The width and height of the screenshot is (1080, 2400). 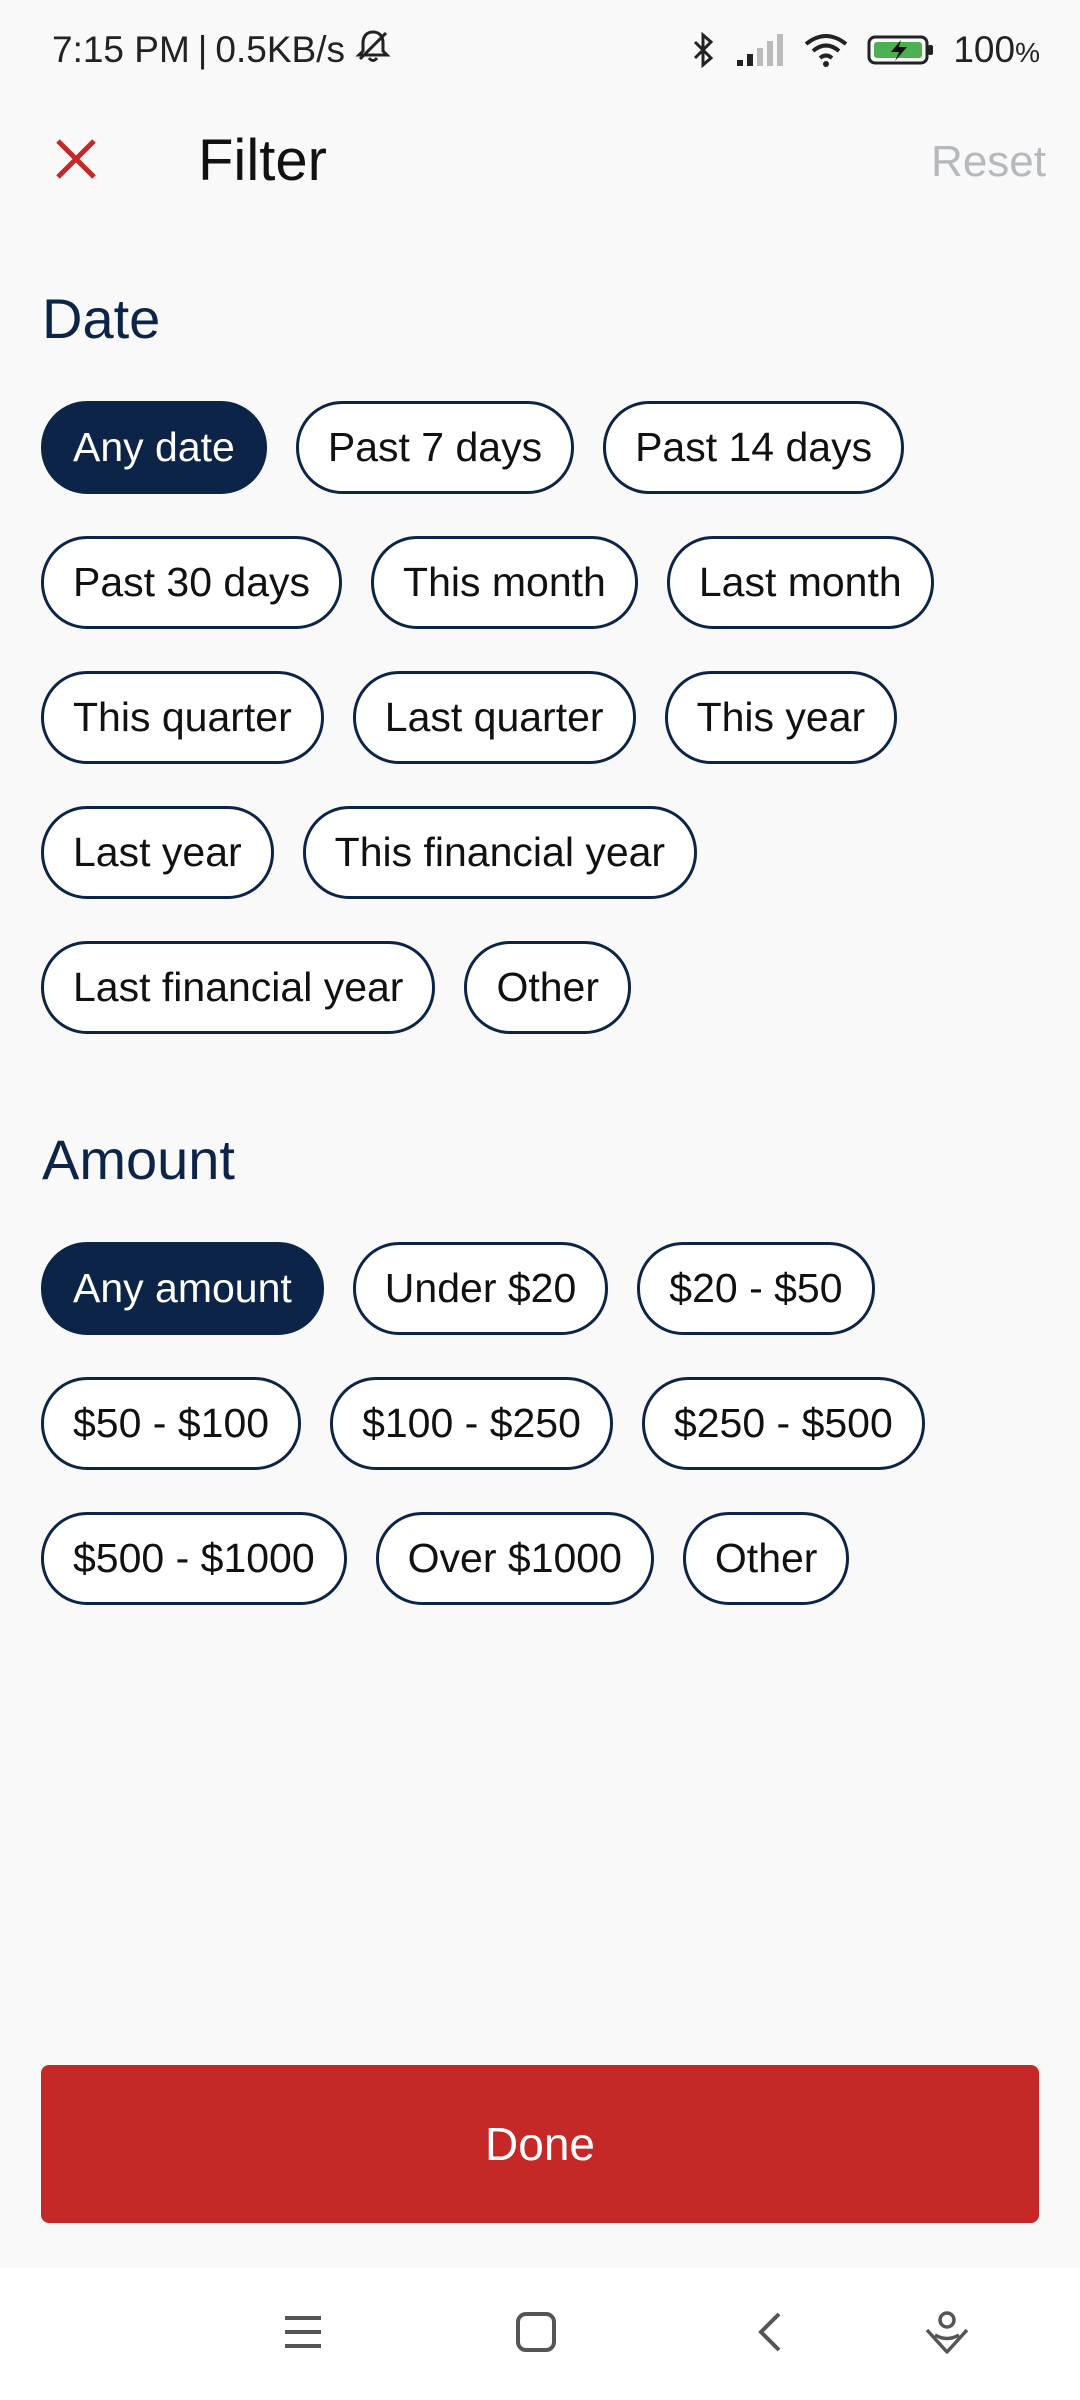 I want to click on amount-section-title: Amount, so click(x=138, y=1159).